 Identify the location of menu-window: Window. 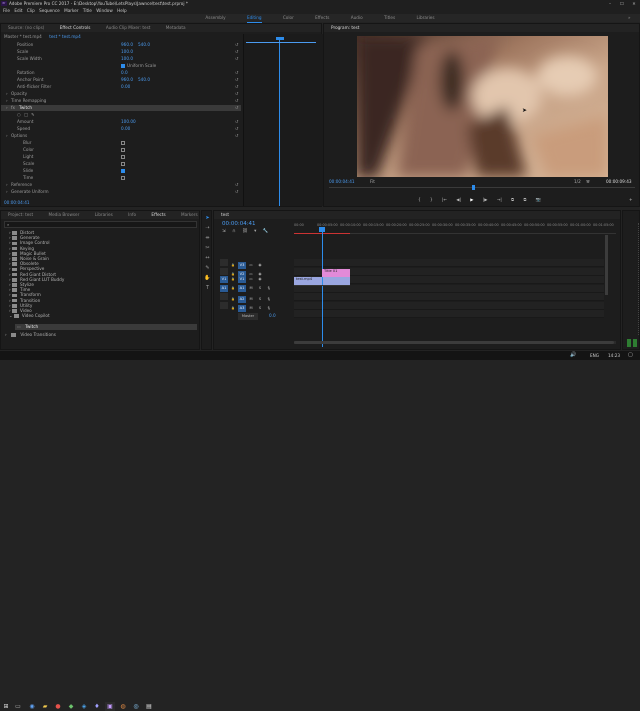
(104, 10).